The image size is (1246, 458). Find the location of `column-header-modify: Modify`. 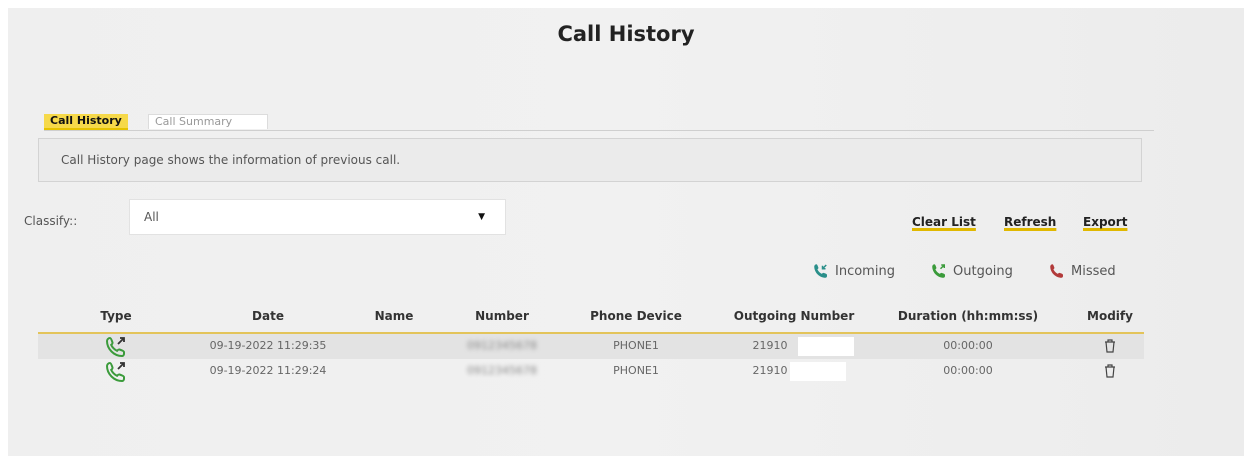

column-header-modify: Modify is located at coordinates (1110, 316).